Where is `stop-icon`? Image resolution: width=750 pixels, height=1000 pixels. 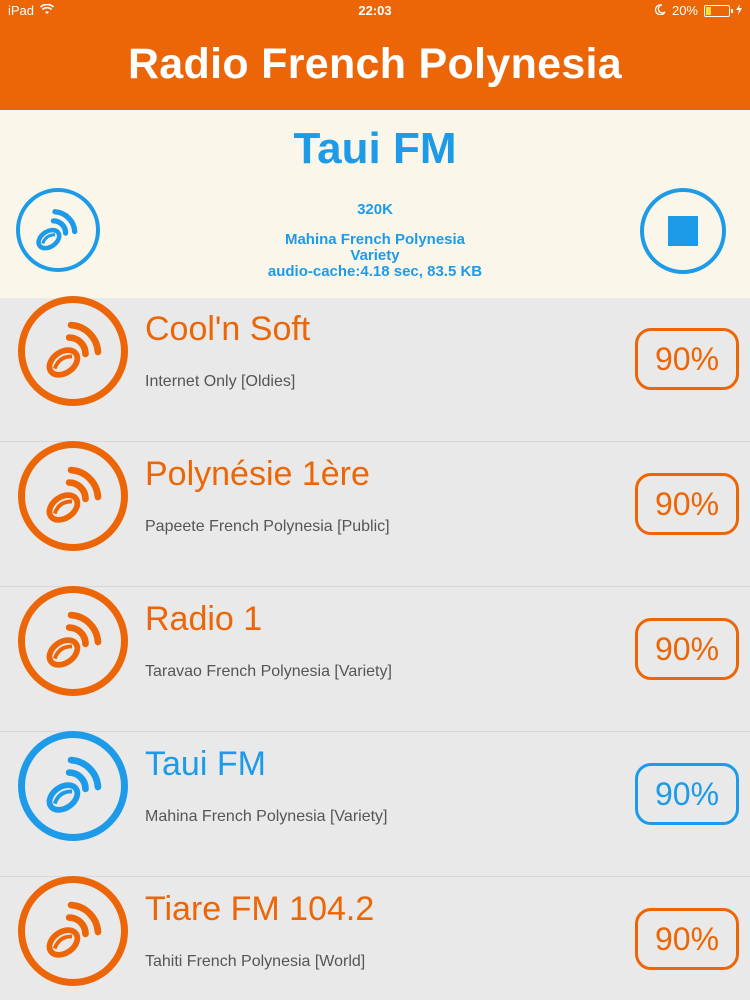 stop-icon is located at coordinates (683, 231).